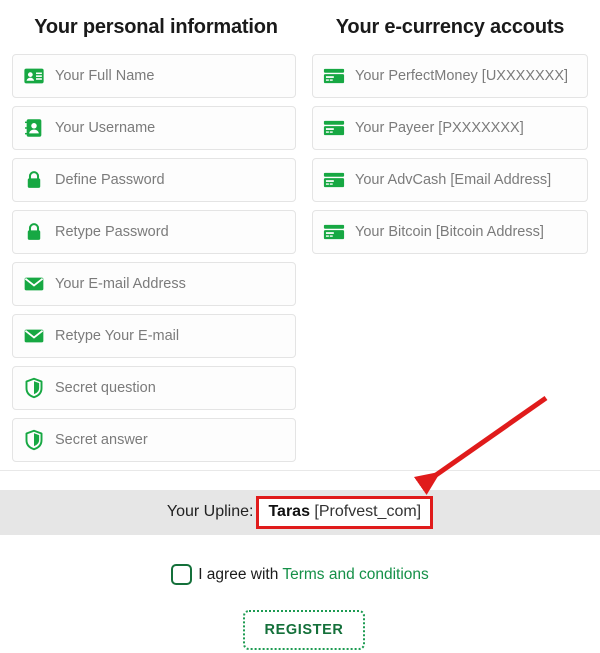 The height and width of the screenshot is (653, 600). What do you see at coordinates (355, 575) in the screenshot?
I see `terms-and-conditions-link: Terms and conditions` at bounding box center [355, 575].